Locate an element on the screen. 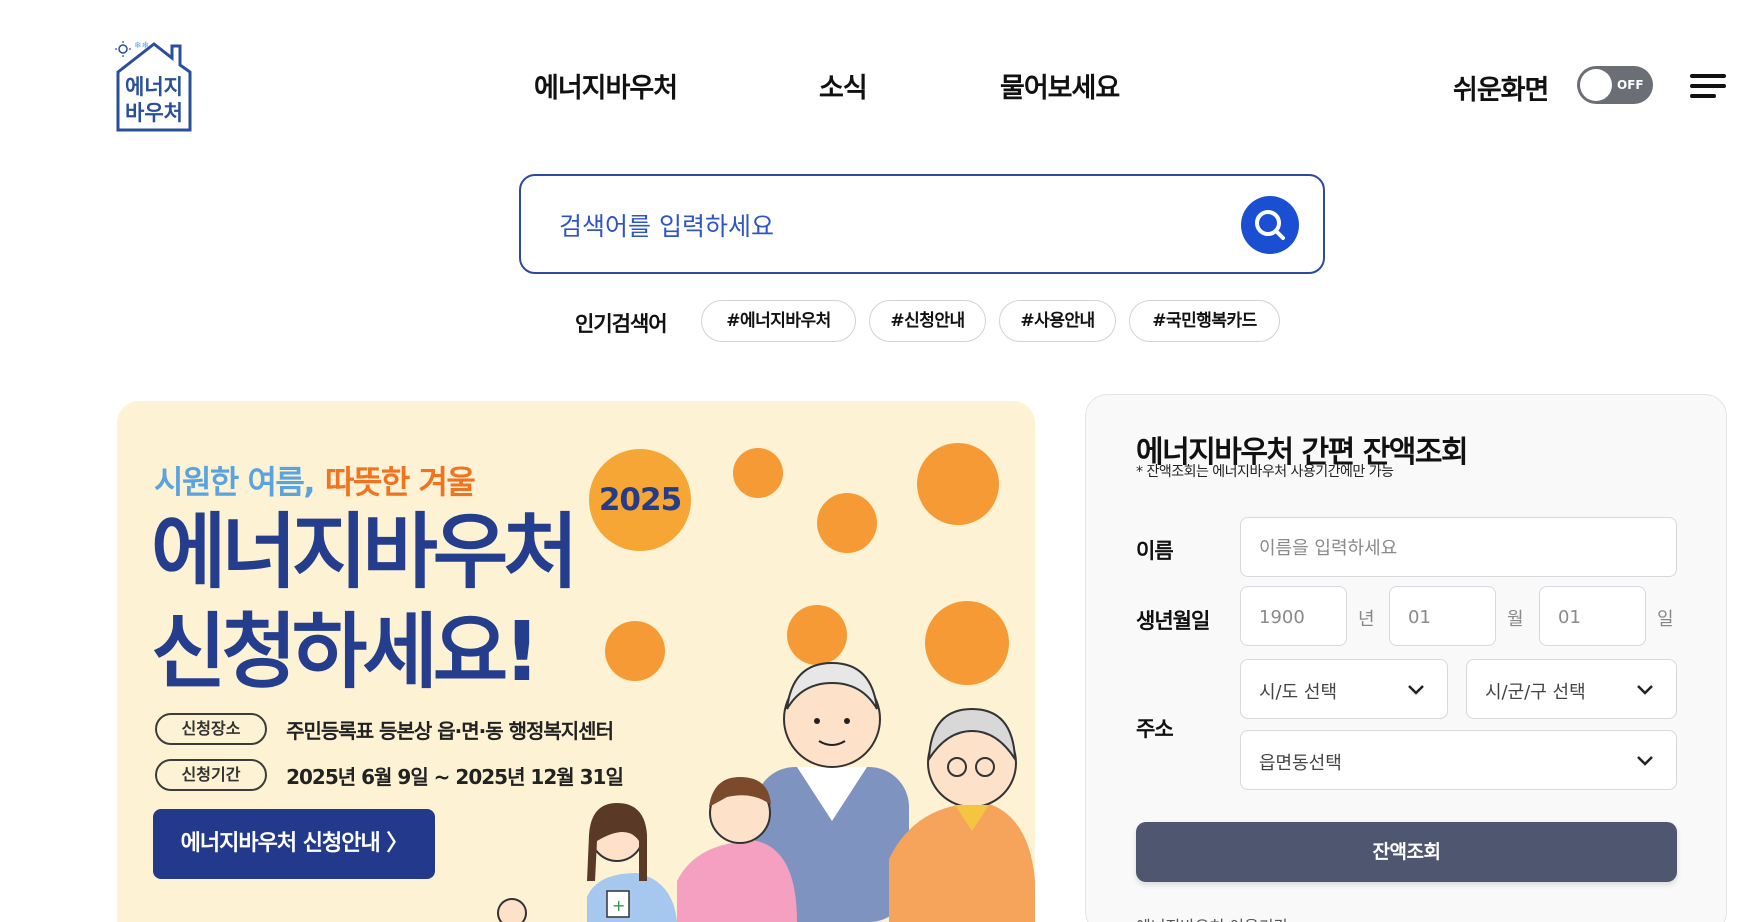  easy-screen-label: 쉬운화면 is located at coordinates (1501, 90).